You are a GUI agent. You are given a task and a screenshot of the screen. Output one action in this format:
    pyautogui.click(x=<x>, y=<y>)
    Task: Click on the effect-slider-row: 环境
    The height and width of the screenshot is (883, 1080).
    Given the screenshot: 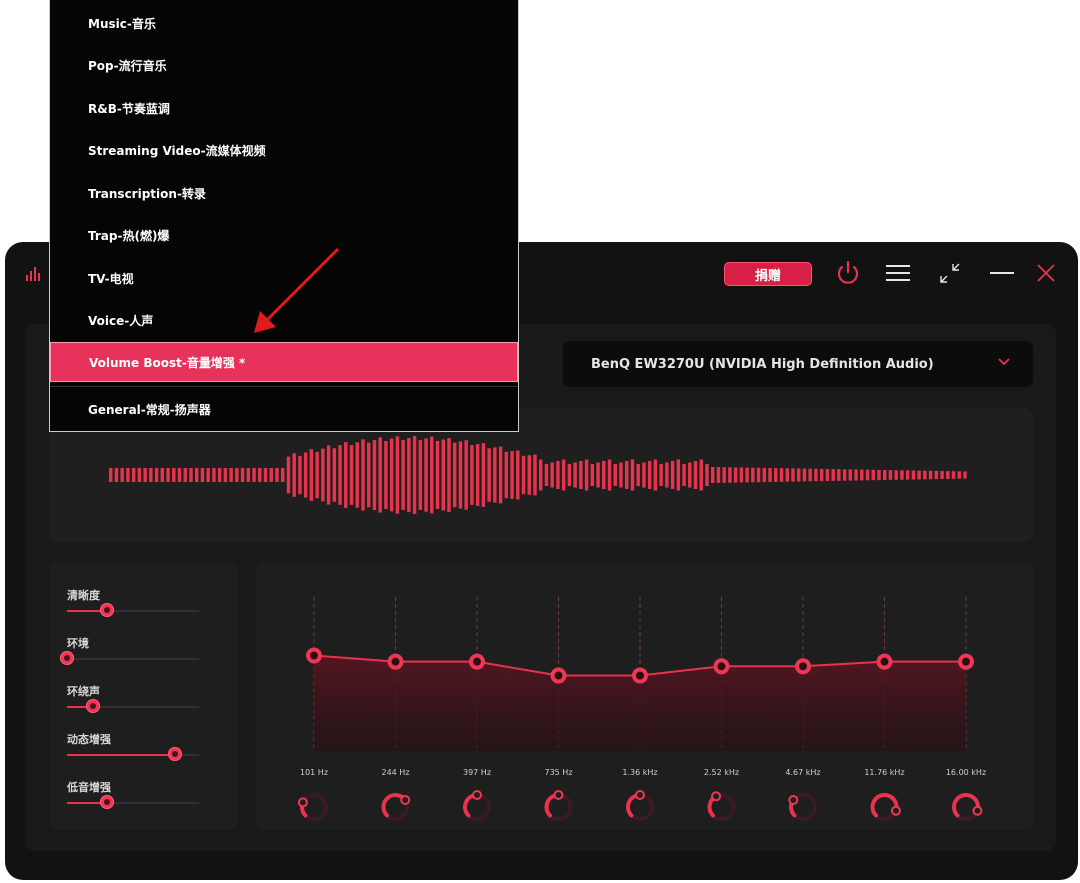 What is the action you would take?
    pyautogui.click(x=133, y=658)
    